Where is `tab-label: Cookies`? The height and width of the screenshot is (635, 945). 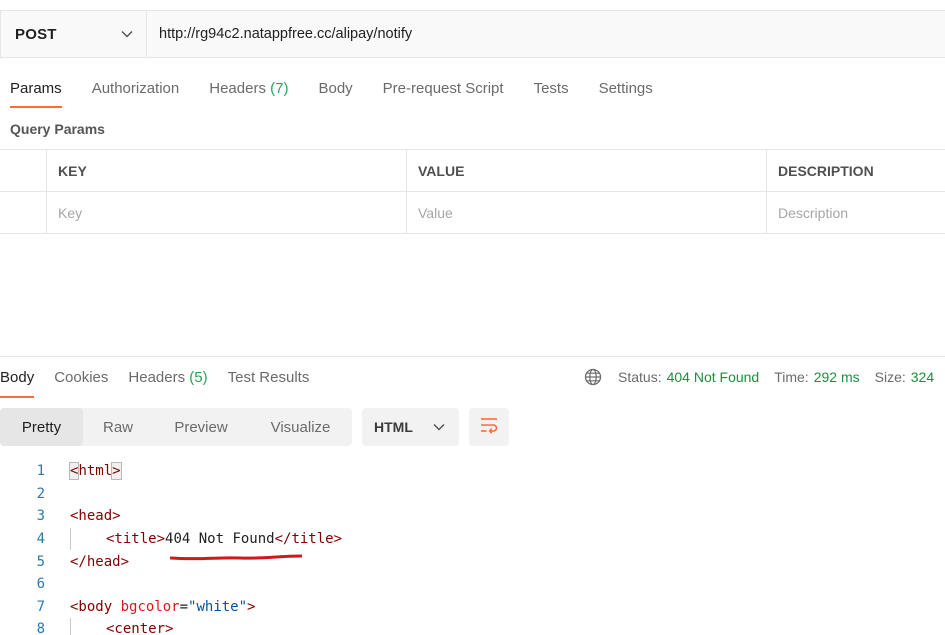
tab-label: Cookies is located at coordinates (81, 377).